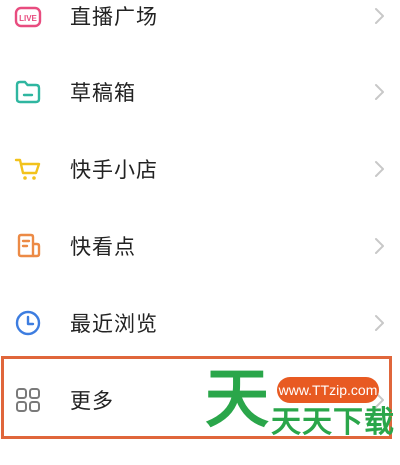 This screenshot has width=400, height=465. I want to click on menu-item-label: 直播广场, so click(114, 16).